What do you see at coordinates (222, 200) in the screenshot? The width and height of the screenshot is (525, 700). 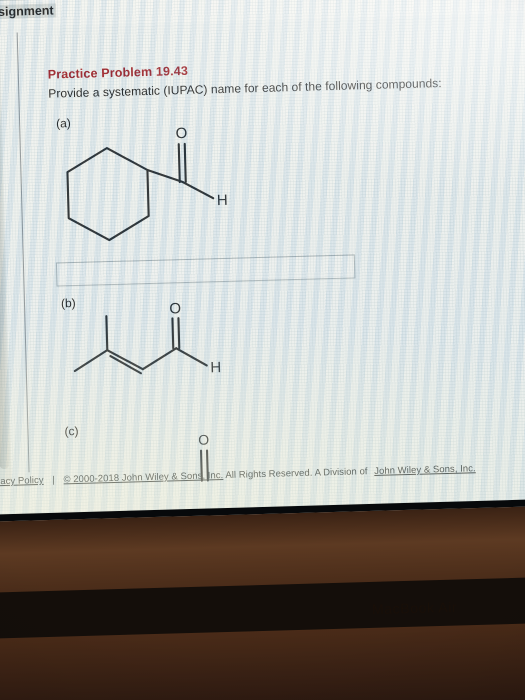 I see `part-a-hydrogen-label: H` at bounding box center [222, 200].